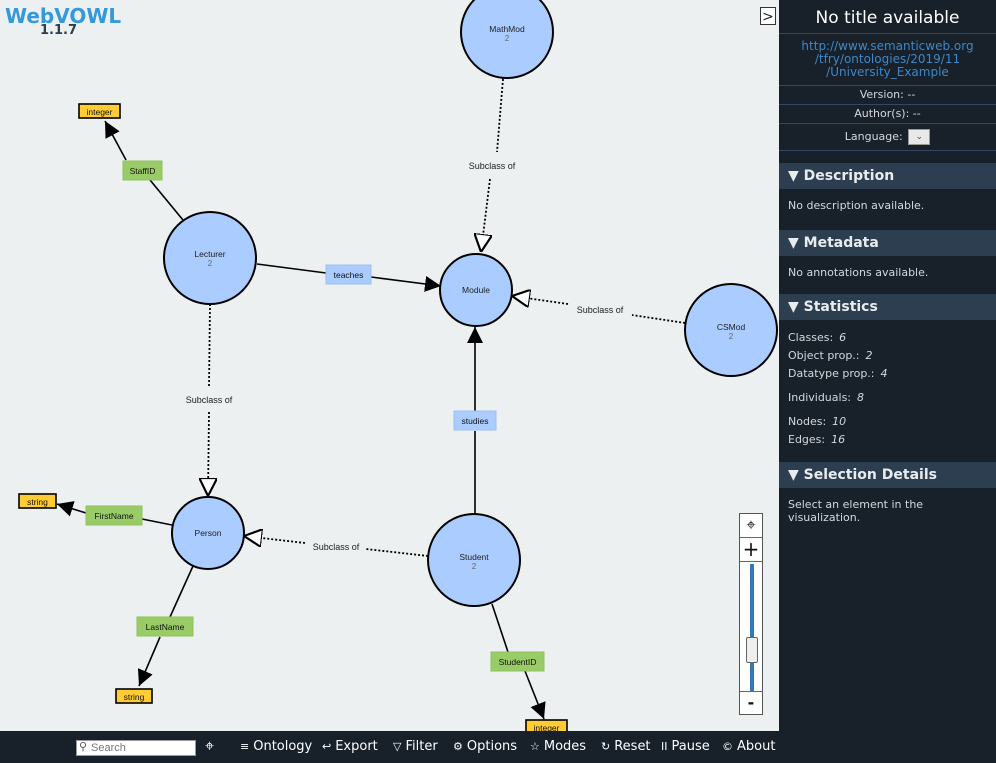 This screenshot has width=996, height=763. I want to click on locate-button: ⌖, so click(209, 746).